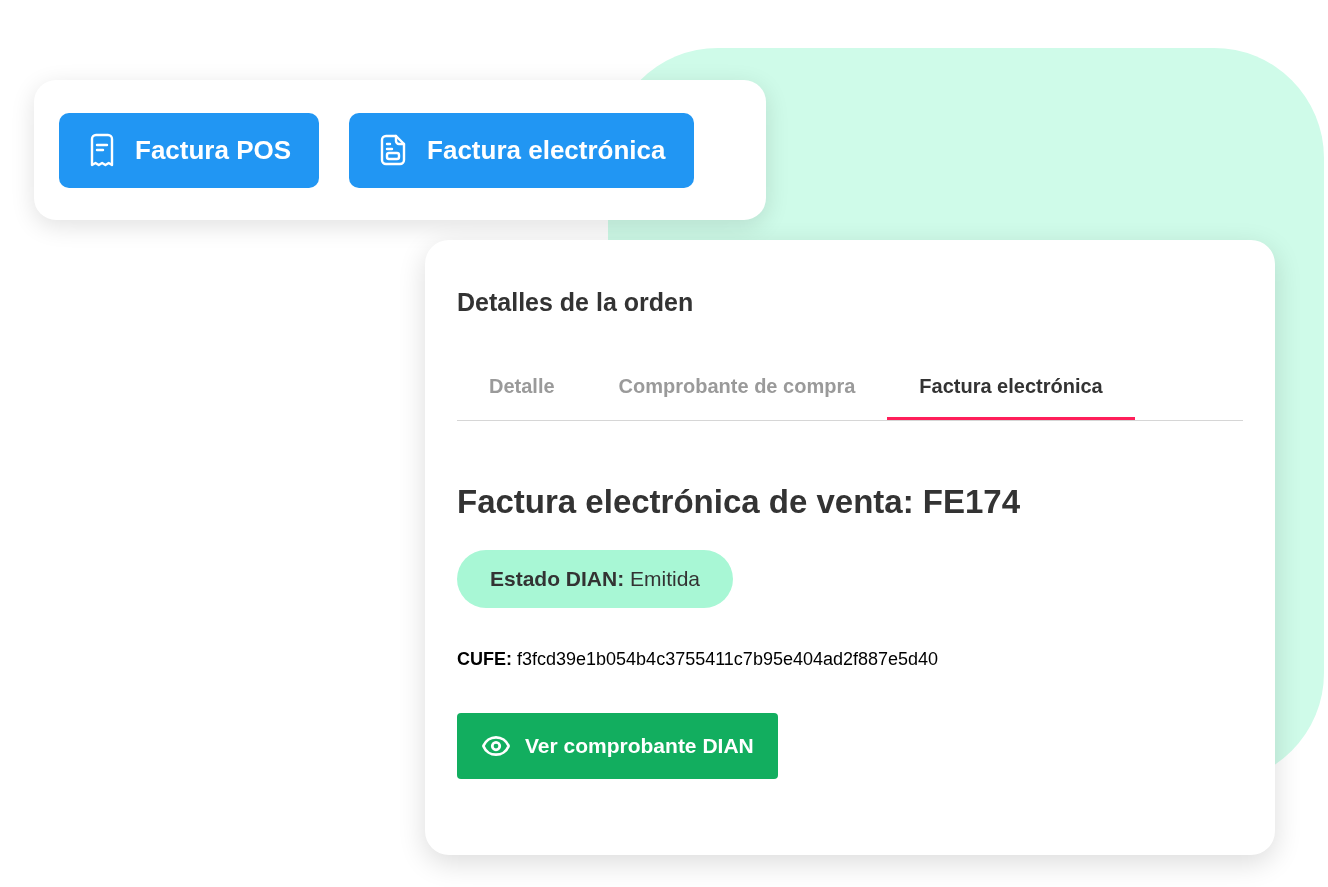 The image size is (1328, 887). What do you see at coordinates (522, 387) in the screenshot?
I see `tab: Detalle` at bounding box center [522, 387].